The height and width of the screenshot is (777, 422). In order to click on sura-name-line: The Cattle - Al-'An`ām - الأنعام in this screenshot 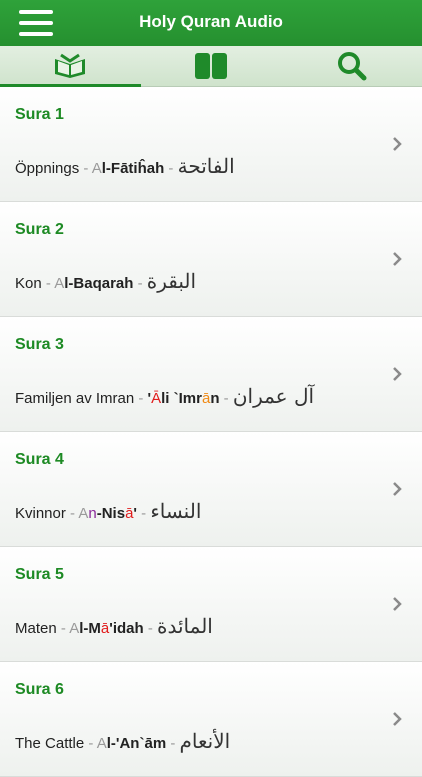, I will do `click(123, 741)`.